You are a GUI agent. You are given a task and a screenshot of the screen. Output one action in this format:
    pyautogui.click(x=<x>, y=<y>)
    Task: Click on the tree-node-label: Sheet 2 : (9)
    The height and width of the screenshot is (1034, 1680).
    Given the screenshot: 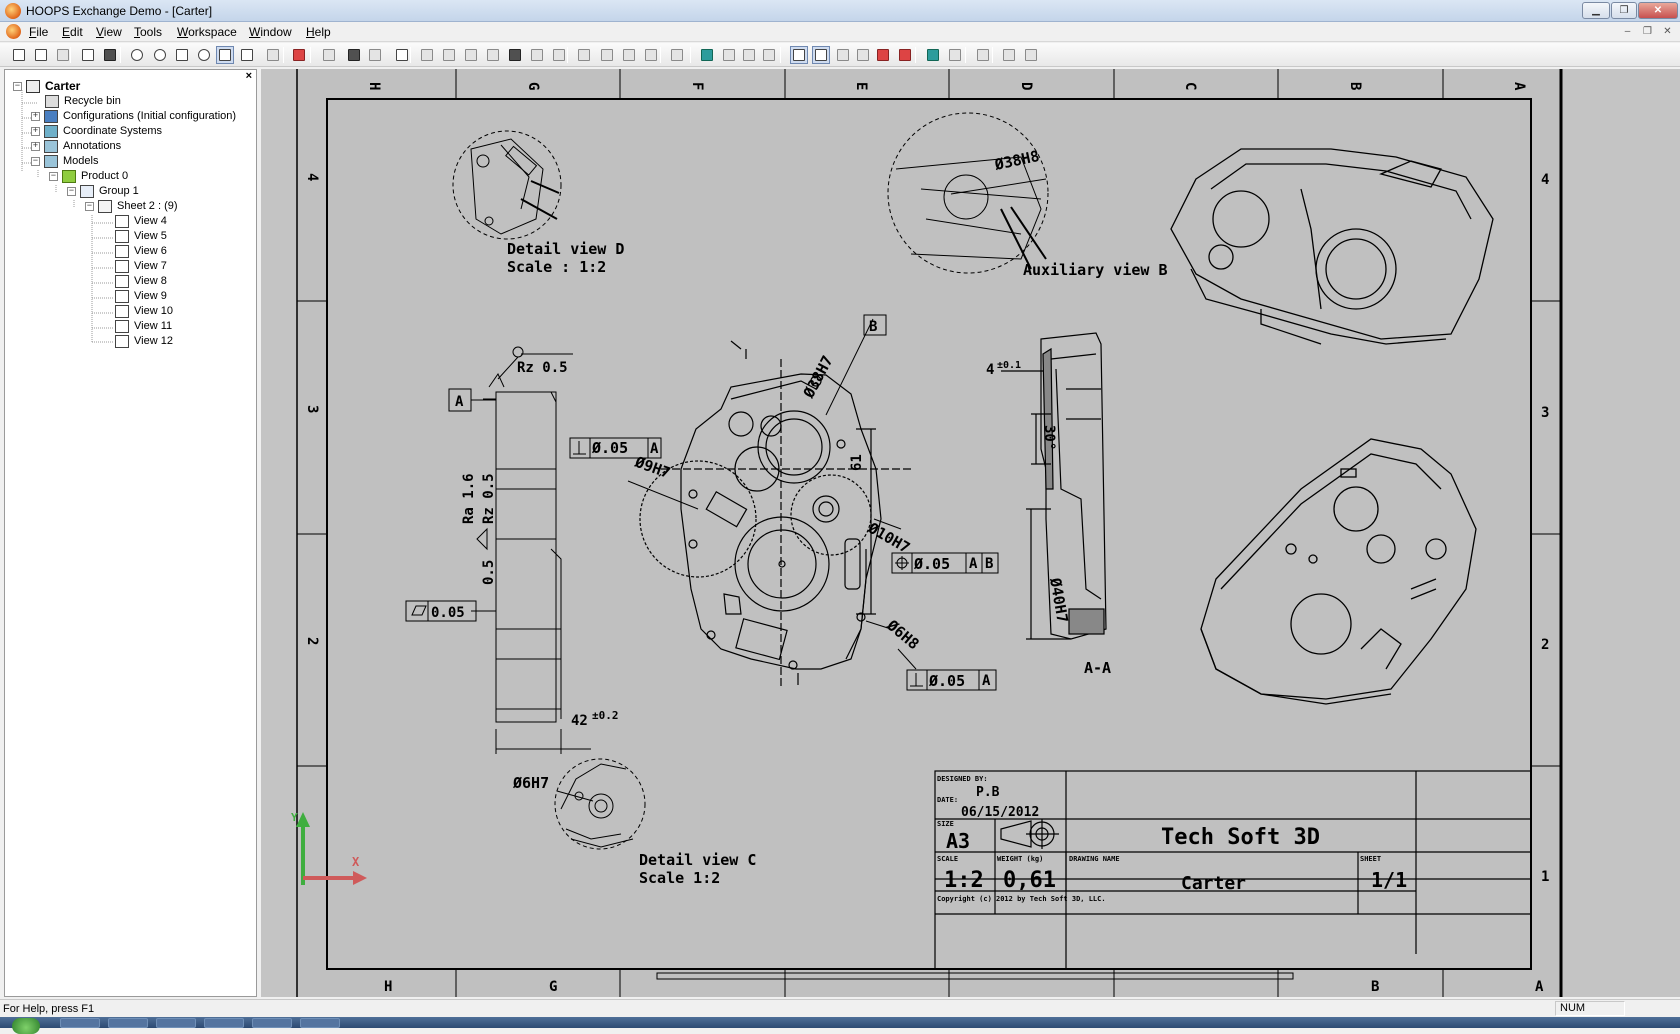 What is the action you would take?
    pyautogui.click(x=147, y=206)
    